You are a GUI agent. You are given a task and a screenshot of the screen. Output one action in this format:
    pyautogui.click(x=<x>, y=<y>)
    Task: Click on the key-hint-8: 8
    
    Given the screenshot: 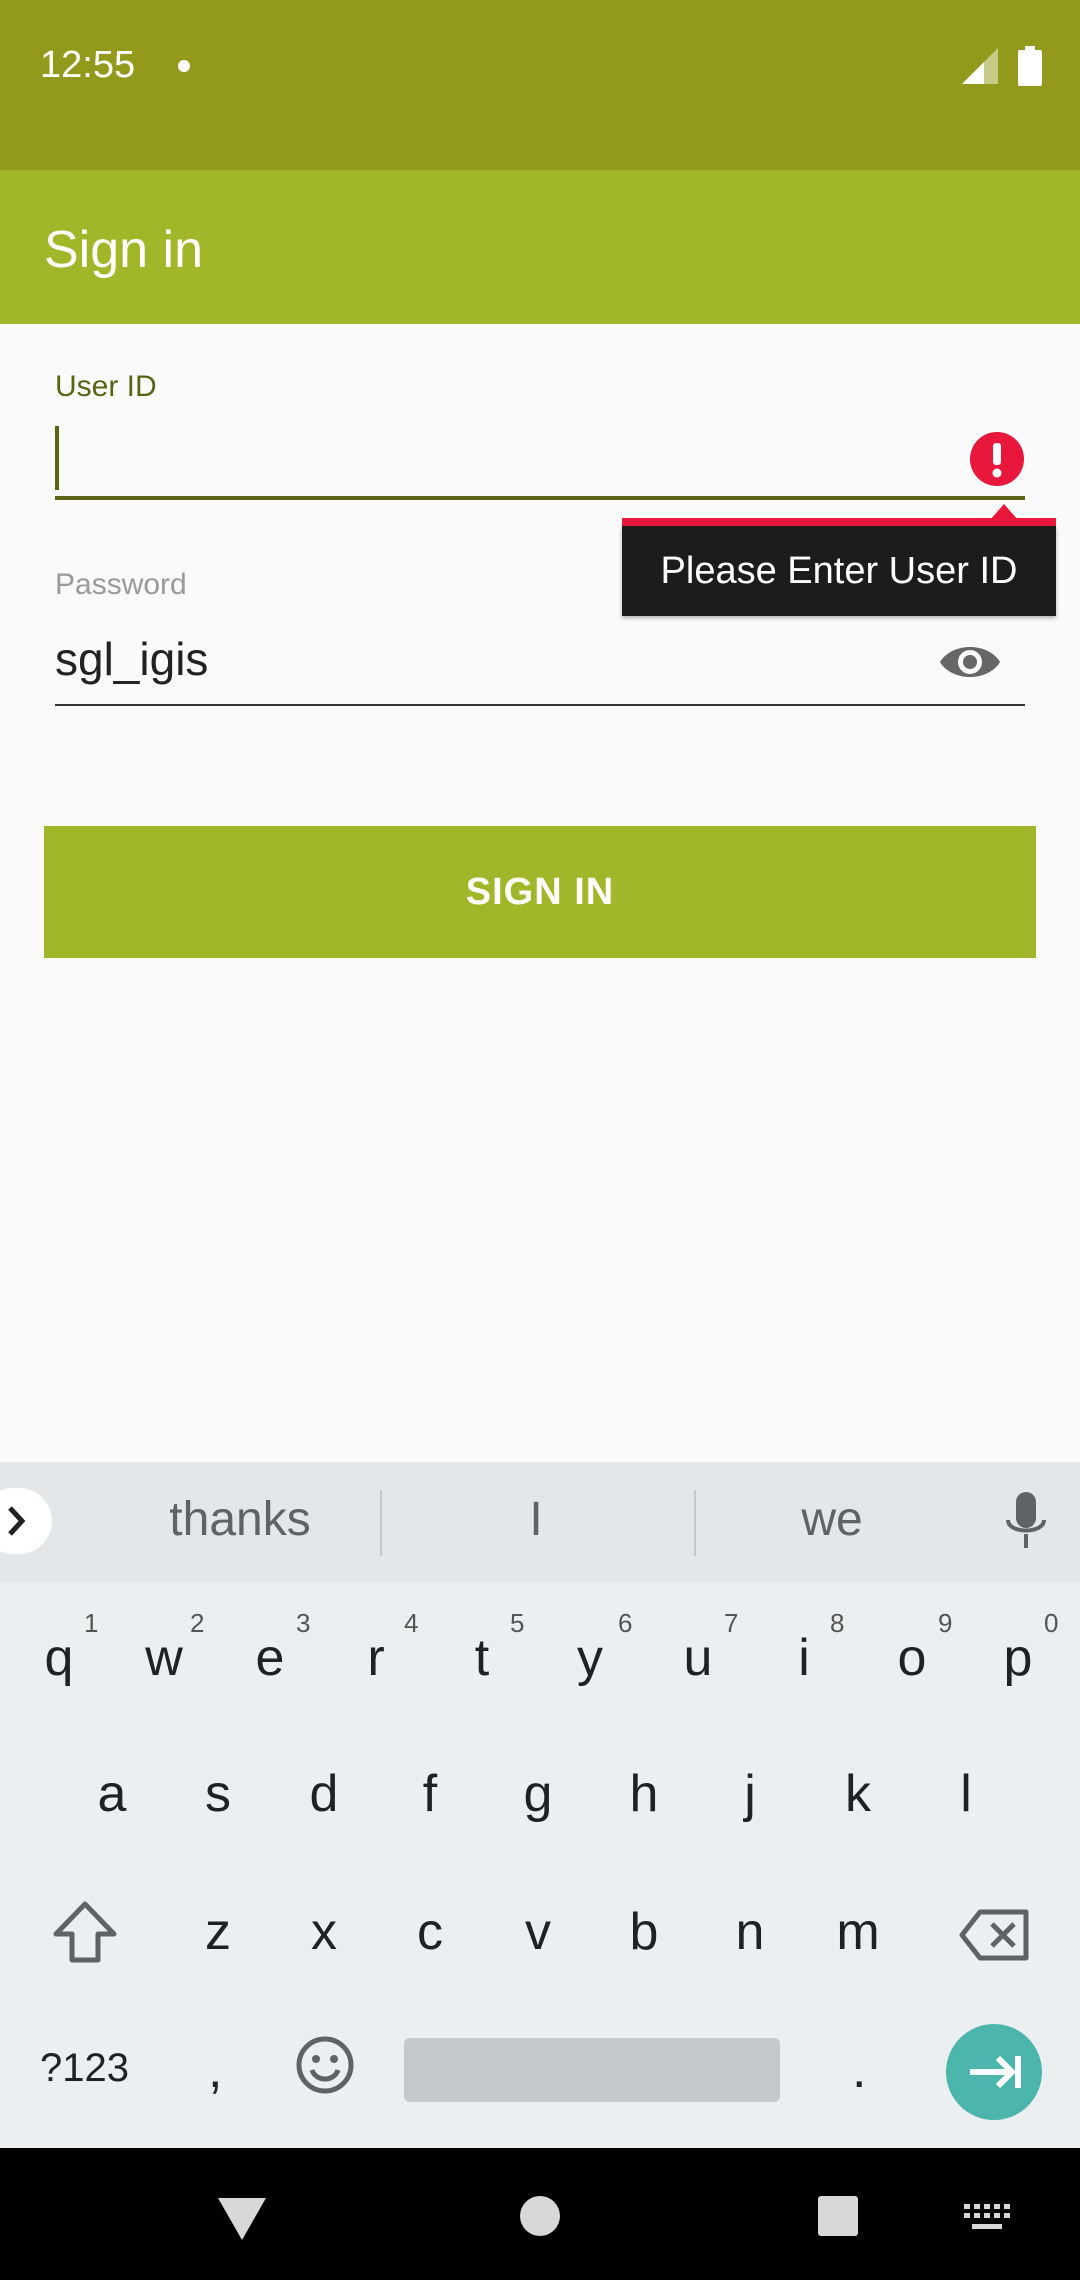 What is the action you would take?
    pyautogui.click(x=837, y=1623)
    